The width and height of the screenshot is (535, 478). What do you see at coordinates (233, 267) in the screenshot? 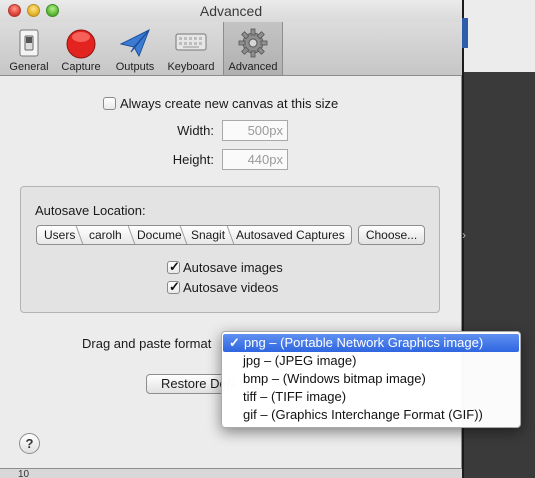
I see `autosave-images-label: Autosave images` at bounding box center [233, 267].